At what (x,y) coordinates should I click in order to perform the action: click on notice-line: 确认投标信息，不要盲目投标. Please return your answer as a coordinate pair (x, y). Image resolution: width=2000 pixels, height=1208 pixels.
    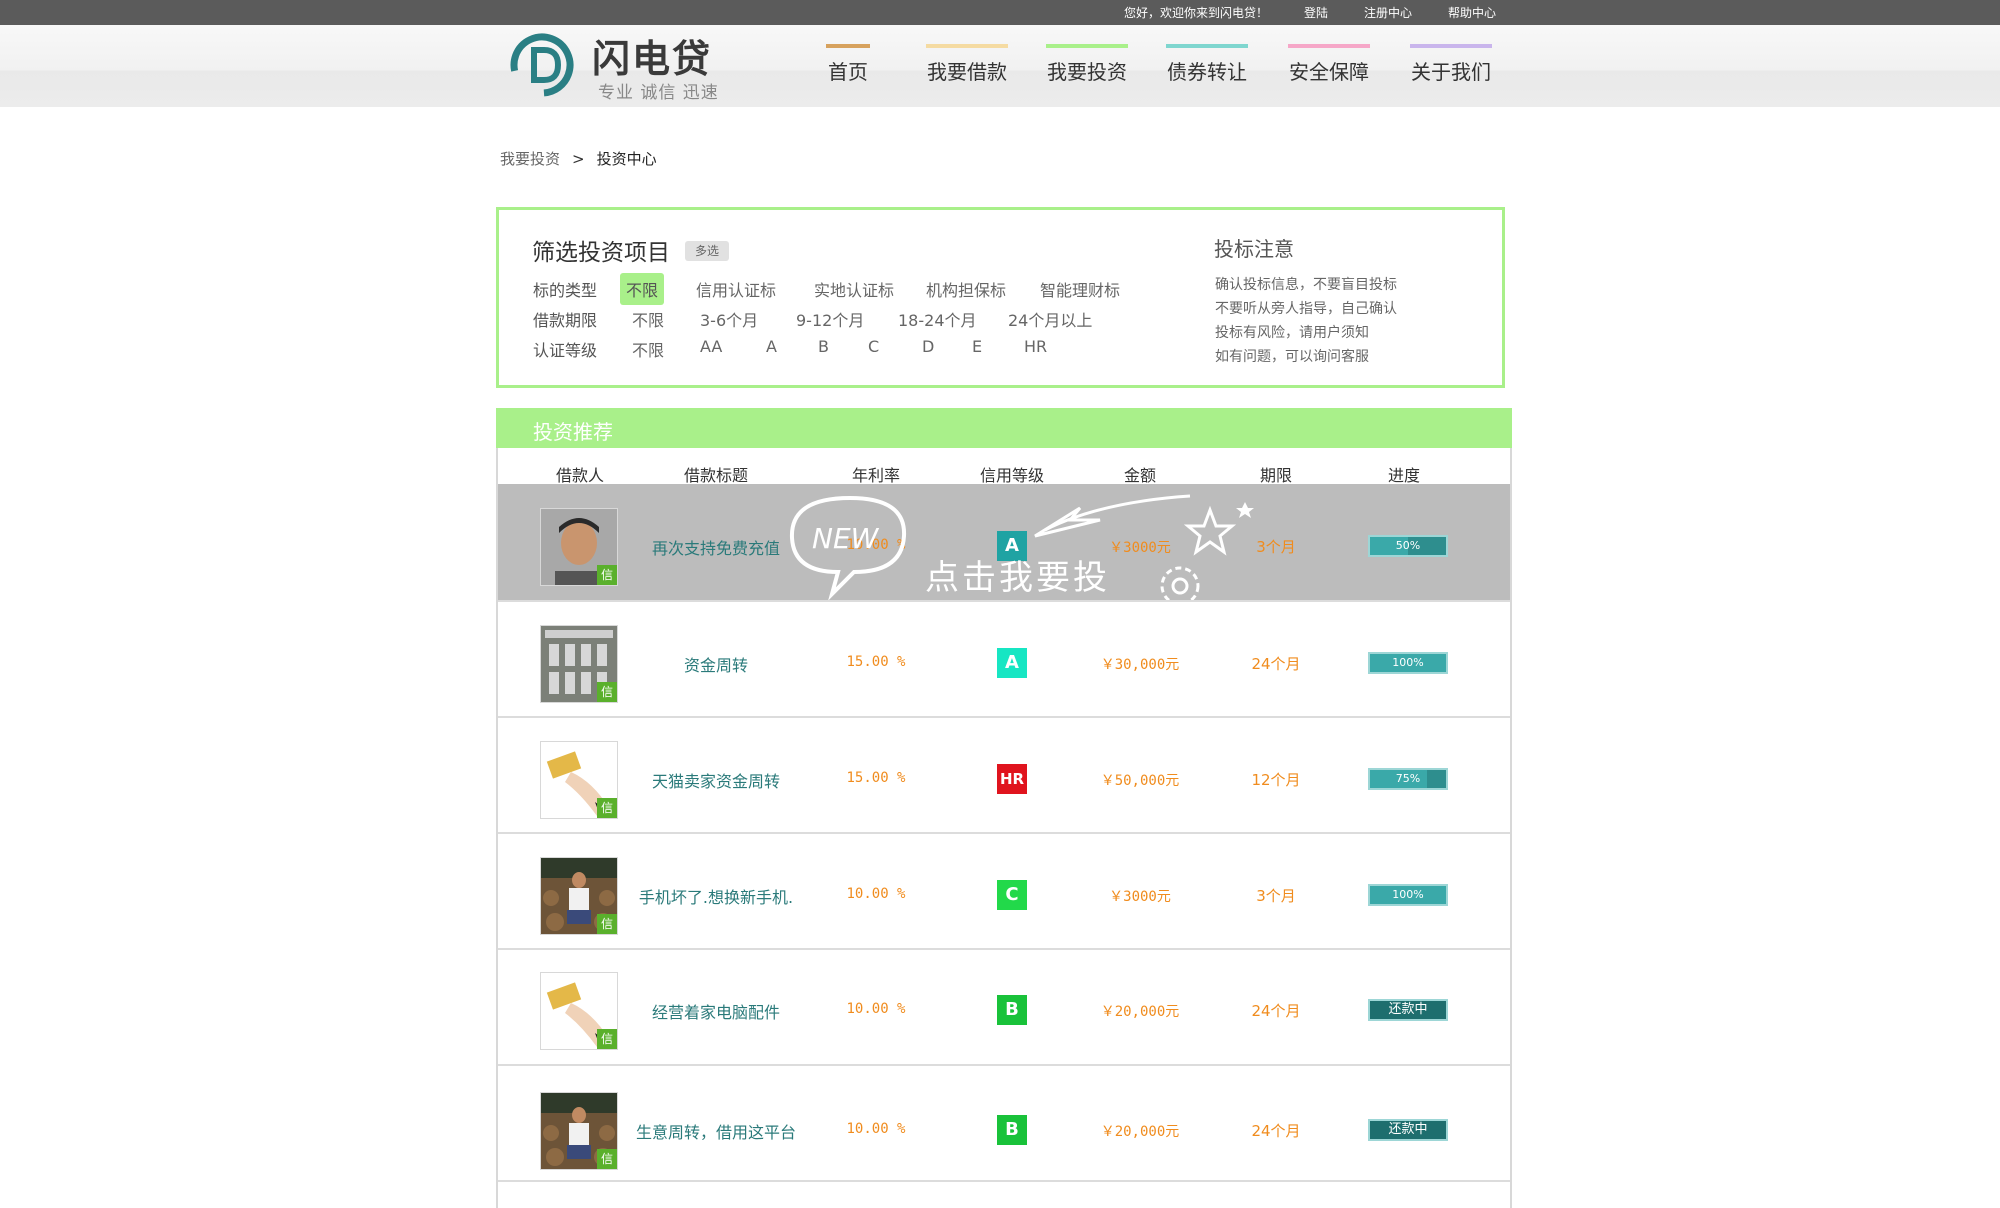
    Looking at the image, I should click on (1306, 285).